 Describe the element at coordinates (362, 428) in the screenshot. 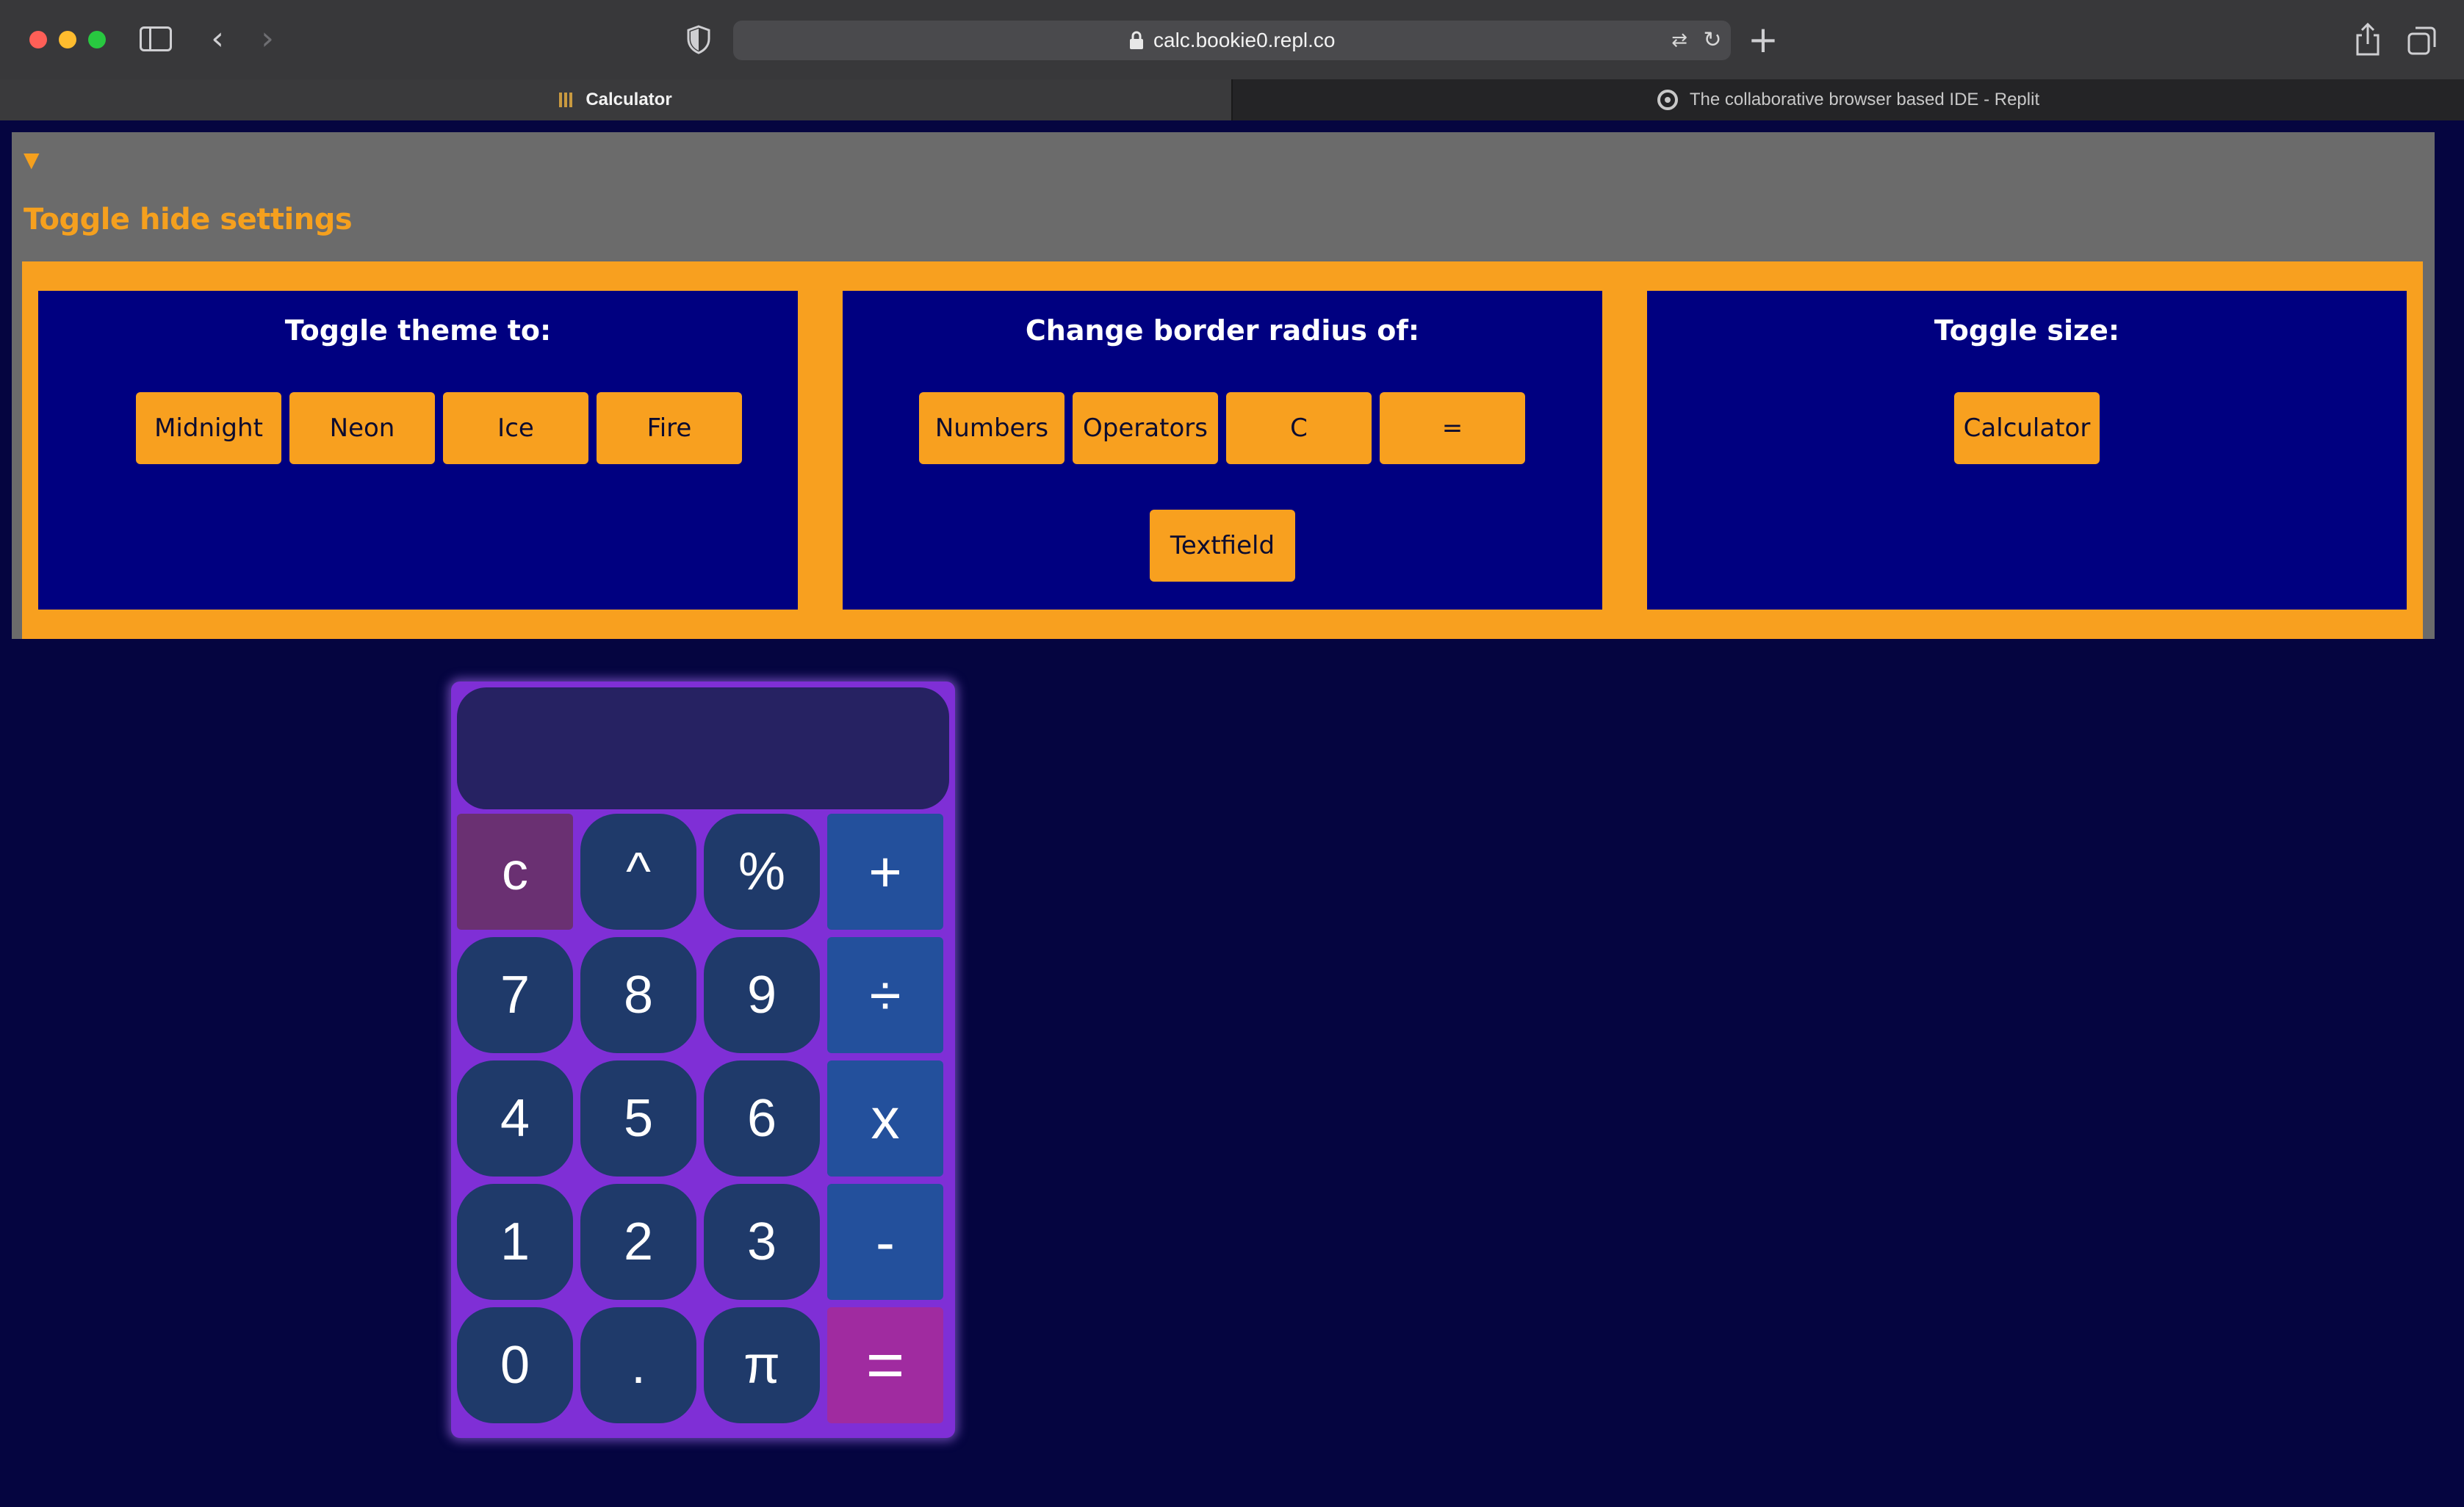

I see `theme-neon-button: Neon` at that location.